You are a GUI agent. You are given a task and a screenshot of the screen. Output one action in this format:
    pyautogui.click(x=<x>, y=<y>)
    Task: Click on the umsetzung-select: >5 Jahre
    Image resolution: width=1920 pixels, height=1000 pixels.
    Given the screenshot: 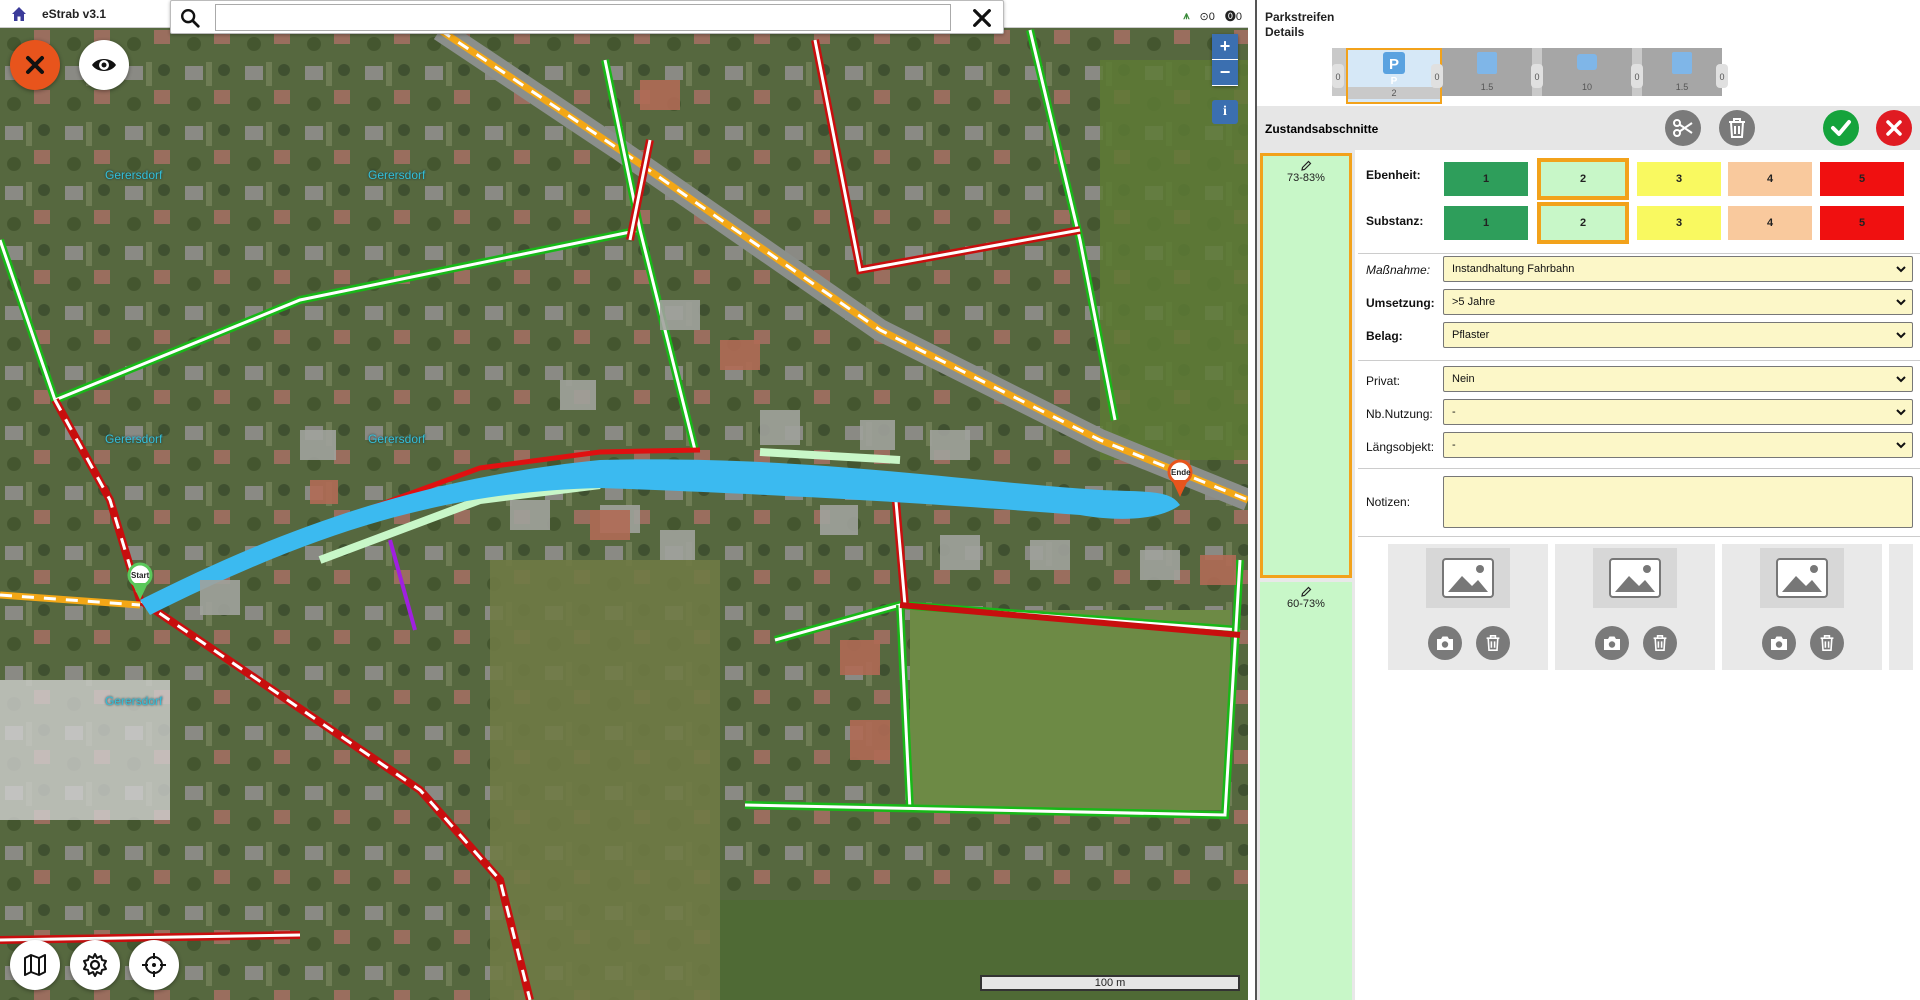 What is the action you would take?
    pyautogui.click(x=1678, y=302)
    